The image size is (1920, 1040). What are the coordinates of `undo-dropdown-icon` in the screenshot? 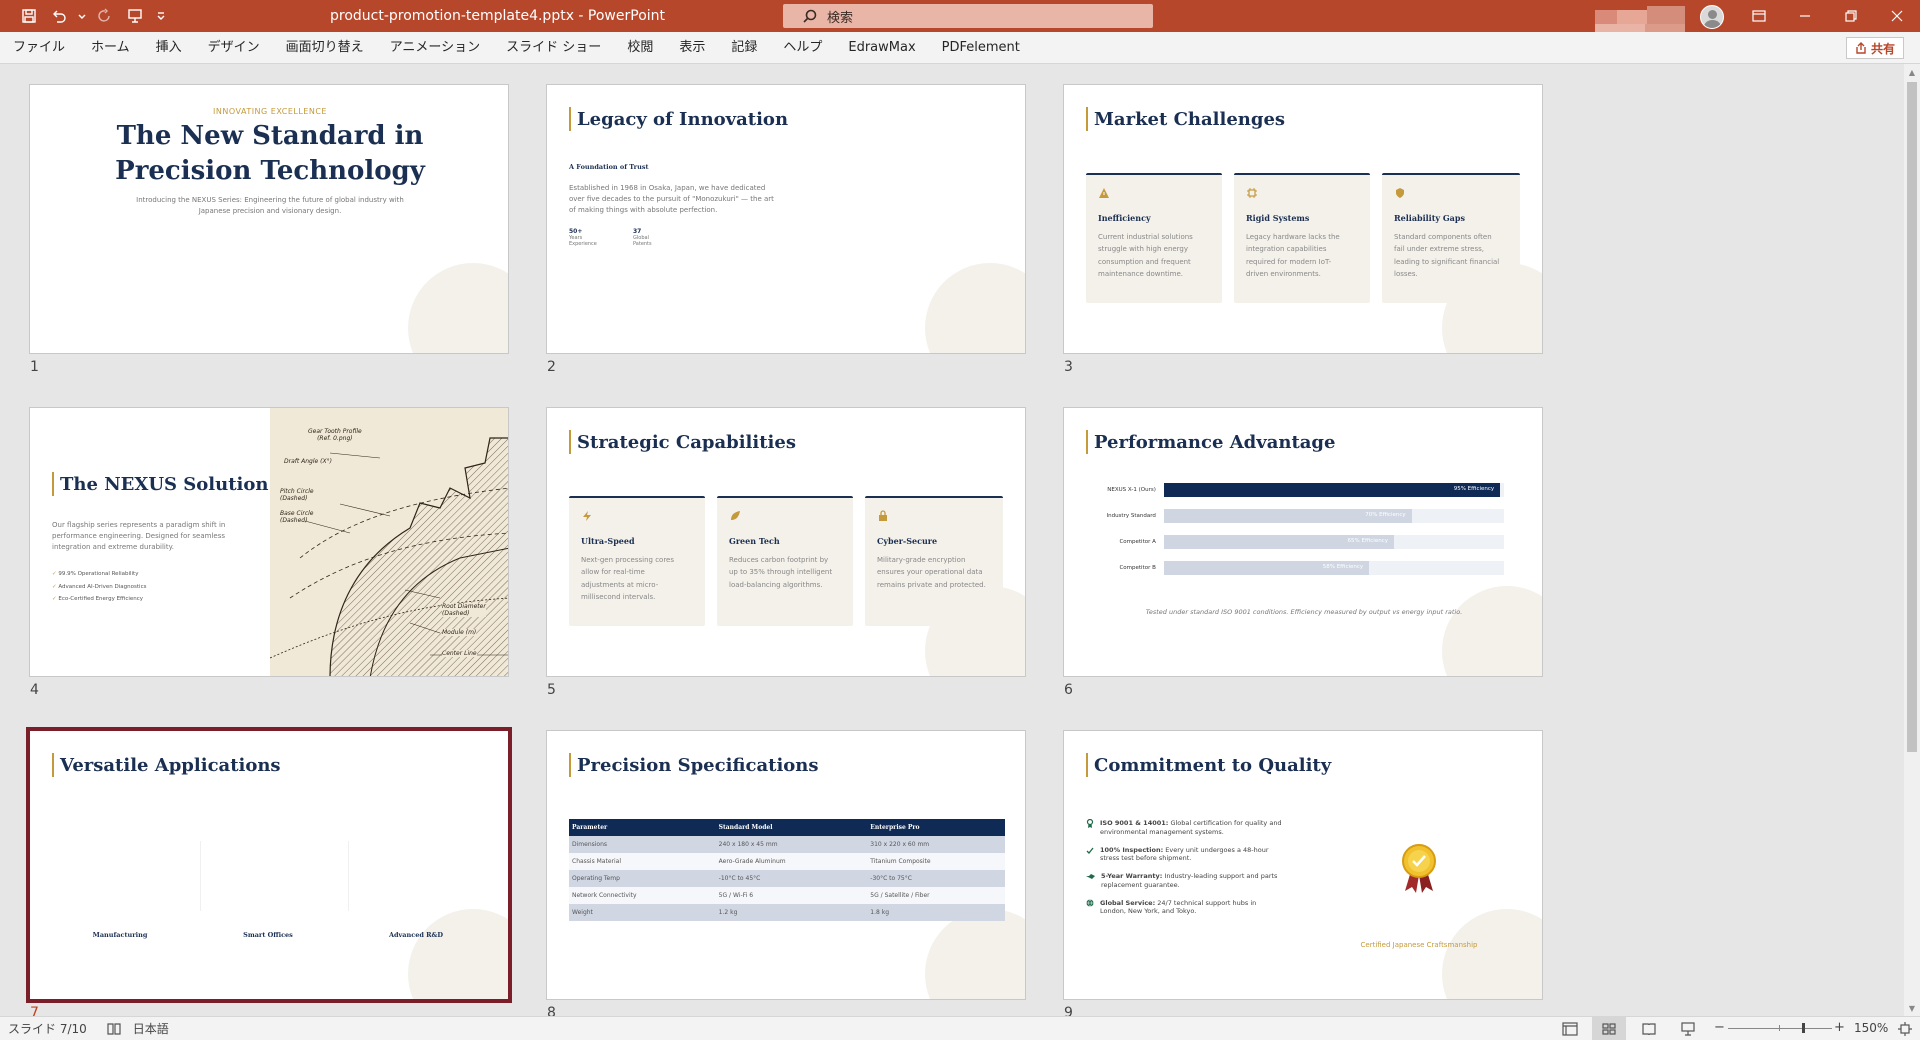 It's located at (82, 16).